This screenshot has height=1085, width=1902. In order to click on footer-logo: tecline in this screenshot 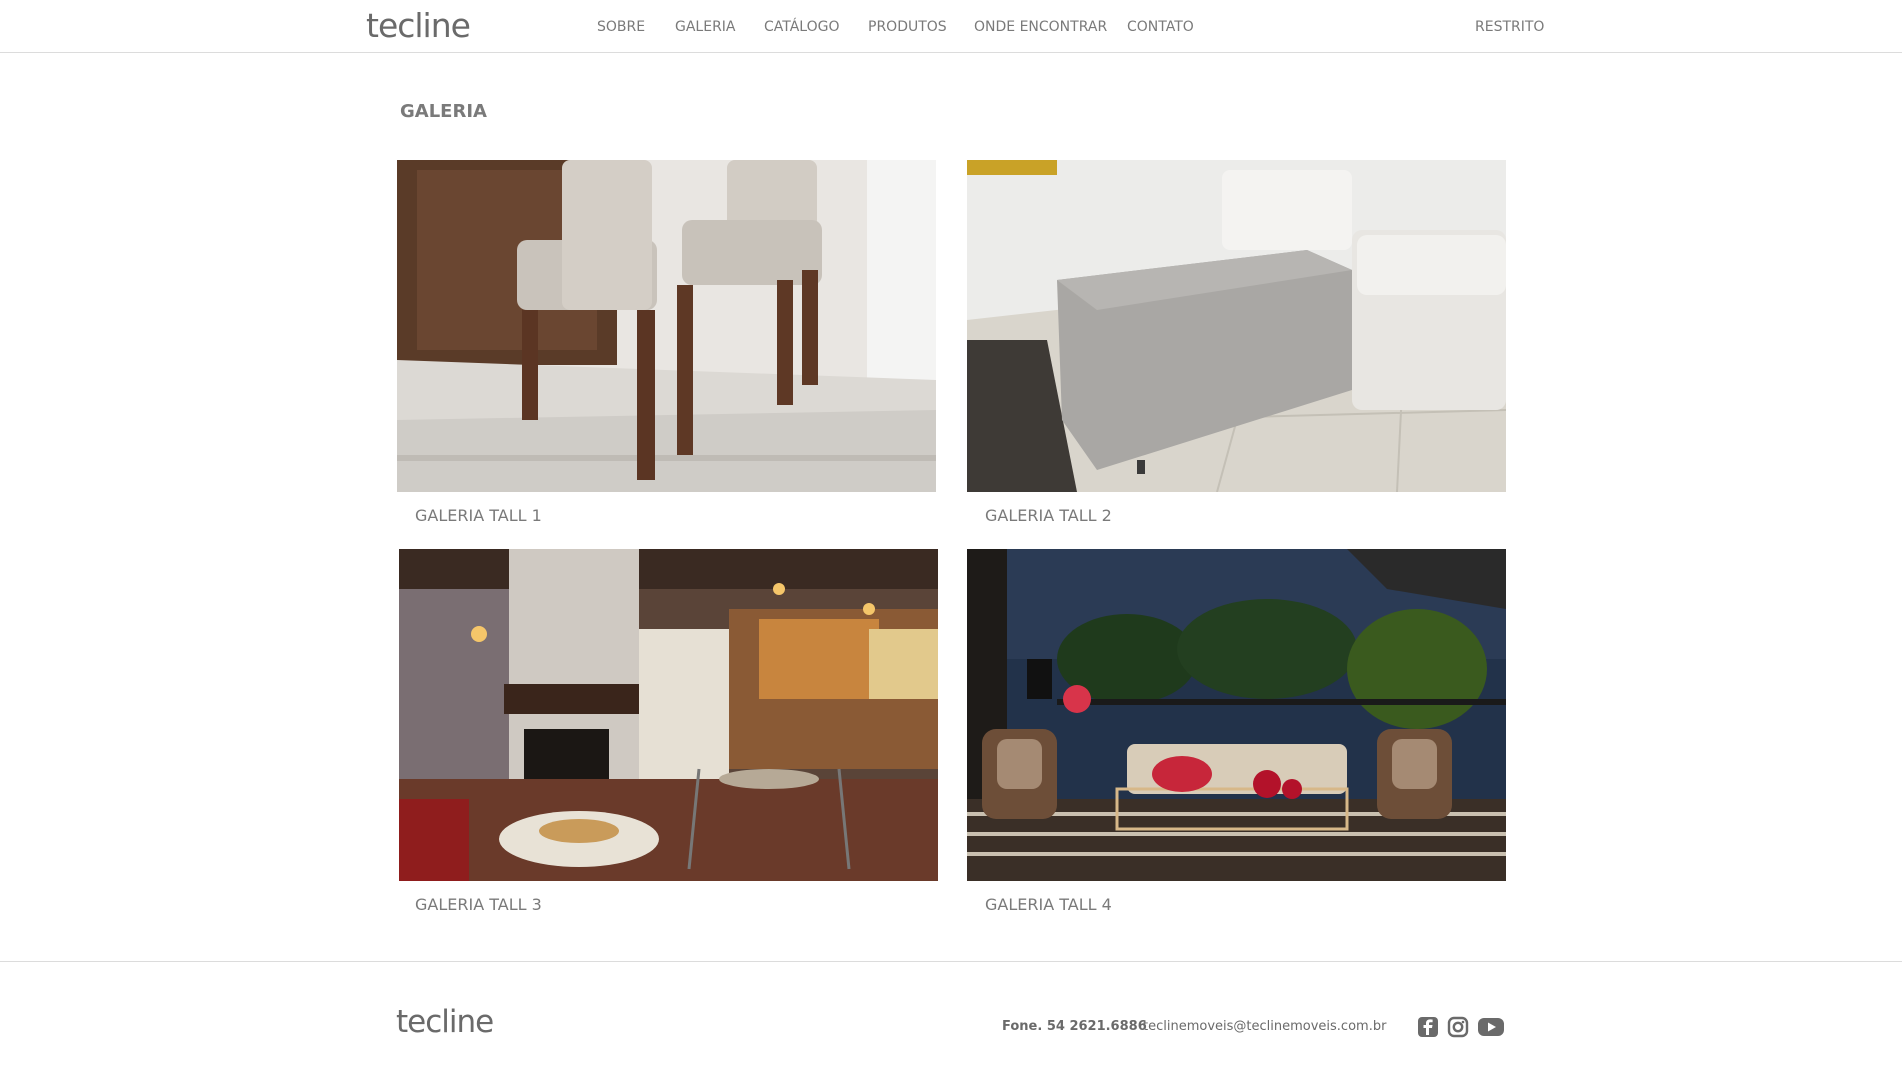, I will do `click(445, 1022)`.